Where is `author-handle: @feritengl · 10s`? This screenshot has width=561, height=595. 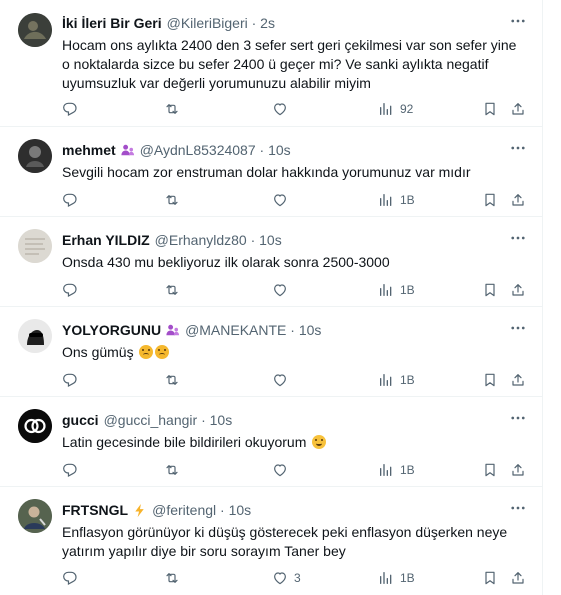
author-handle: @feritengl · 10s is located at coordinates (201, 510).